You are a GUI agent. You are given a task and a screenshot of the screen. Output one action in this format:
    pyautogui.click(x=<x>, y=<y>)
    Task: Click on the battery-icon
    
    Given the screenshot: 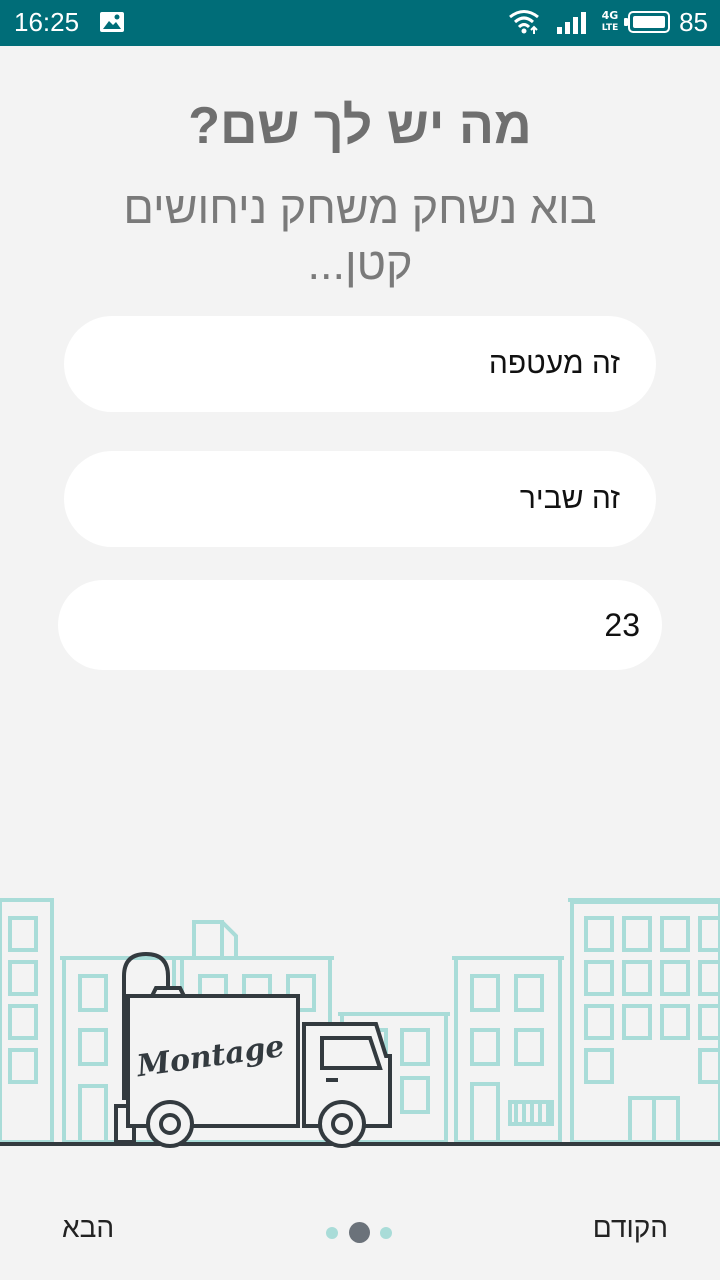 What is the action you would take?
    pyautogui.click(x=647, y=22)
    